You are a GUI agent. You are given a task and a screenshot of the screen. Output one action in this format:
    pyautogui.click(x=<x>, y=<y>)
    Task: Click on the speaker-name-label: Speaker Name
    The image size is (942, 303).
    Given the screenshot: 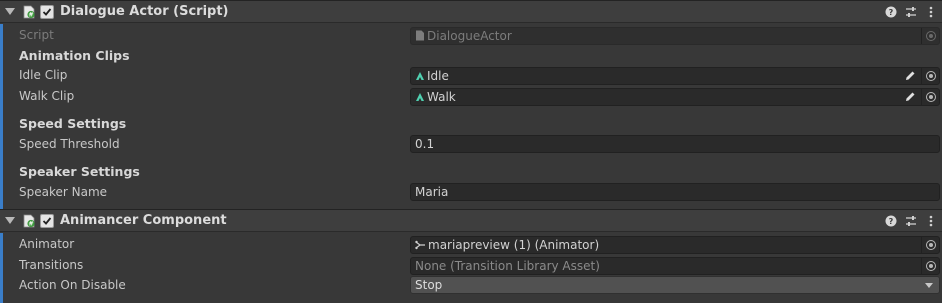 What is the action you would take?
    pyautogui.click(x=63, y=192)
    